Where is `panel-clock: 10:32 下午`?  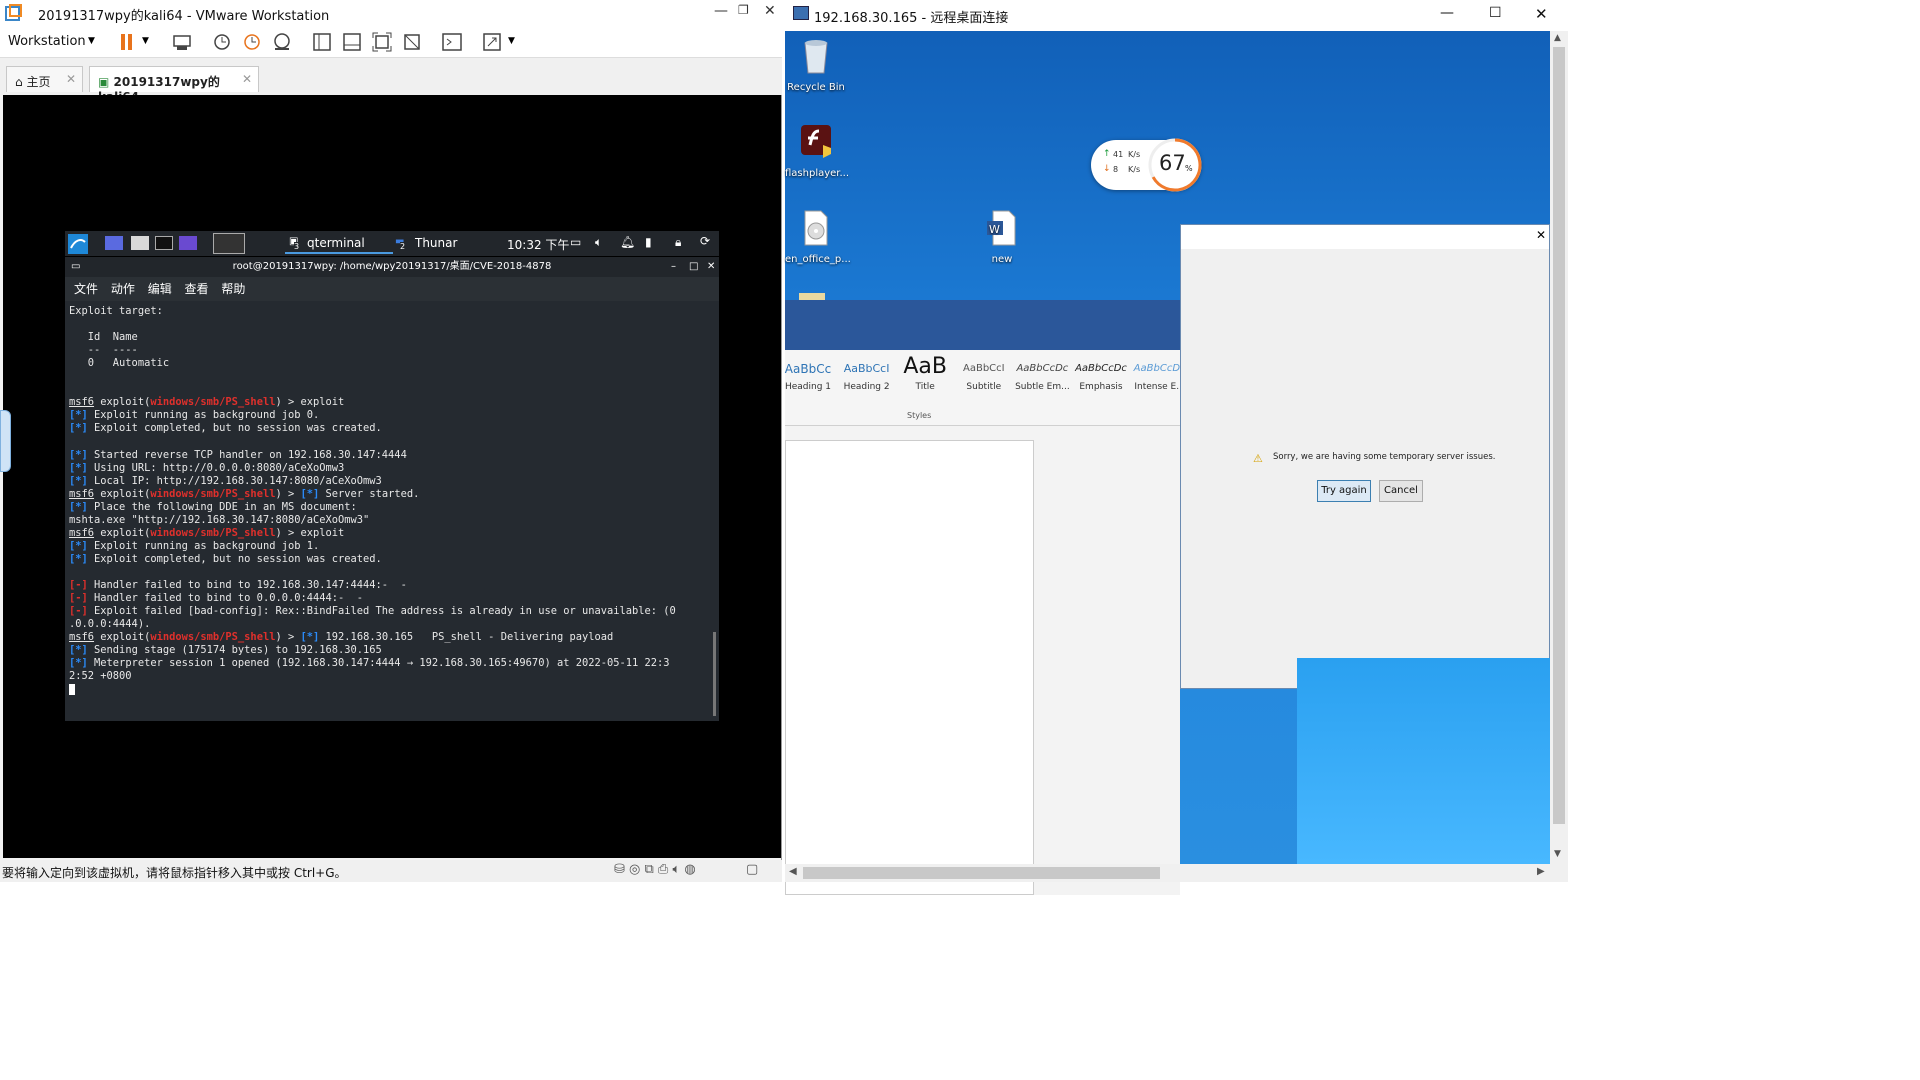
panel-clock: 10:32 下午 is located at coordinates (538, 244).